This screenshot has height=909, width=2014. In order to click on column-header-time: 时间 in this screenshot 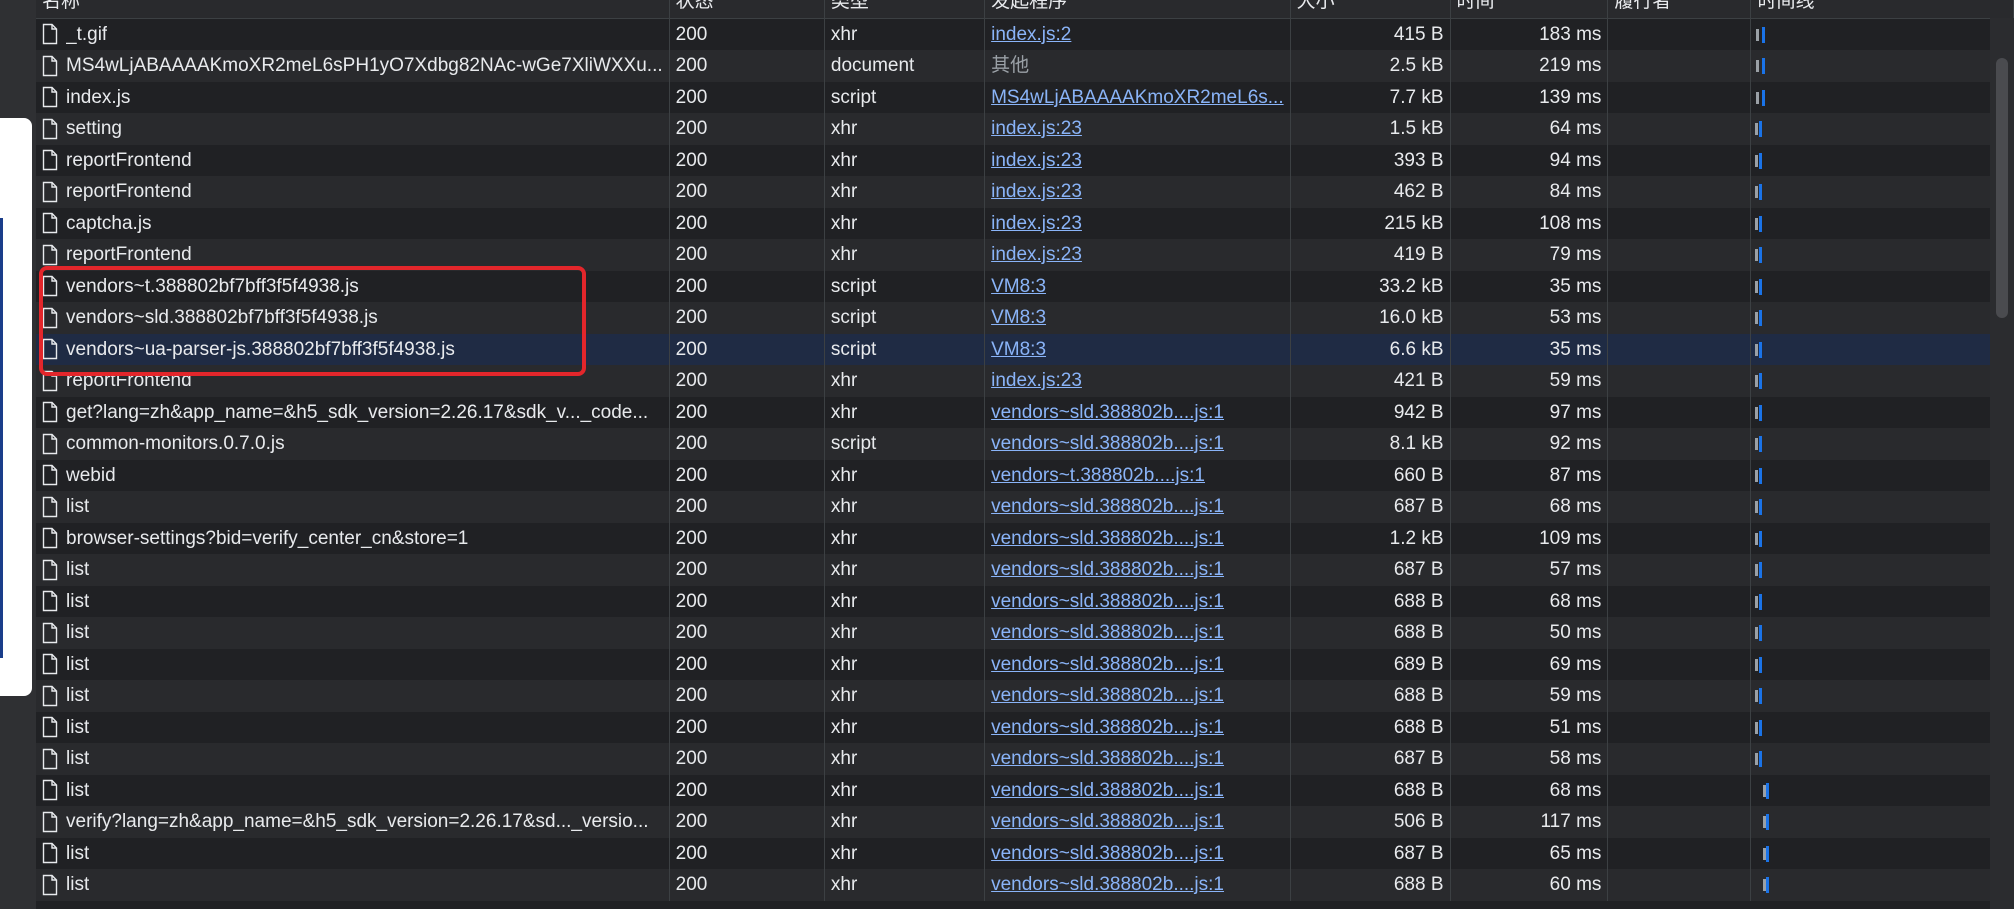, I will do `click(1529, 9)`.